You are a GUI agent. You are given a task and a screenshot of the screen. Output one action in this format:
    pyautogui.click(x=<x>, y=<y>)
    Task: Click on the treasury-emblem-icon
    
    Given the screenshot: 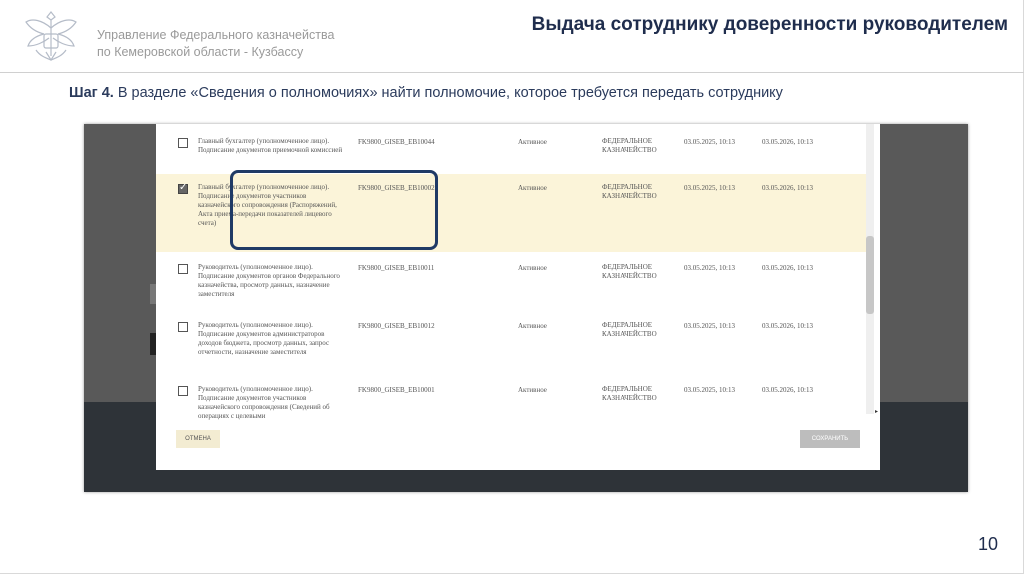 What is the action you would take?
    pyautogui.click(x=51, y=36)
    